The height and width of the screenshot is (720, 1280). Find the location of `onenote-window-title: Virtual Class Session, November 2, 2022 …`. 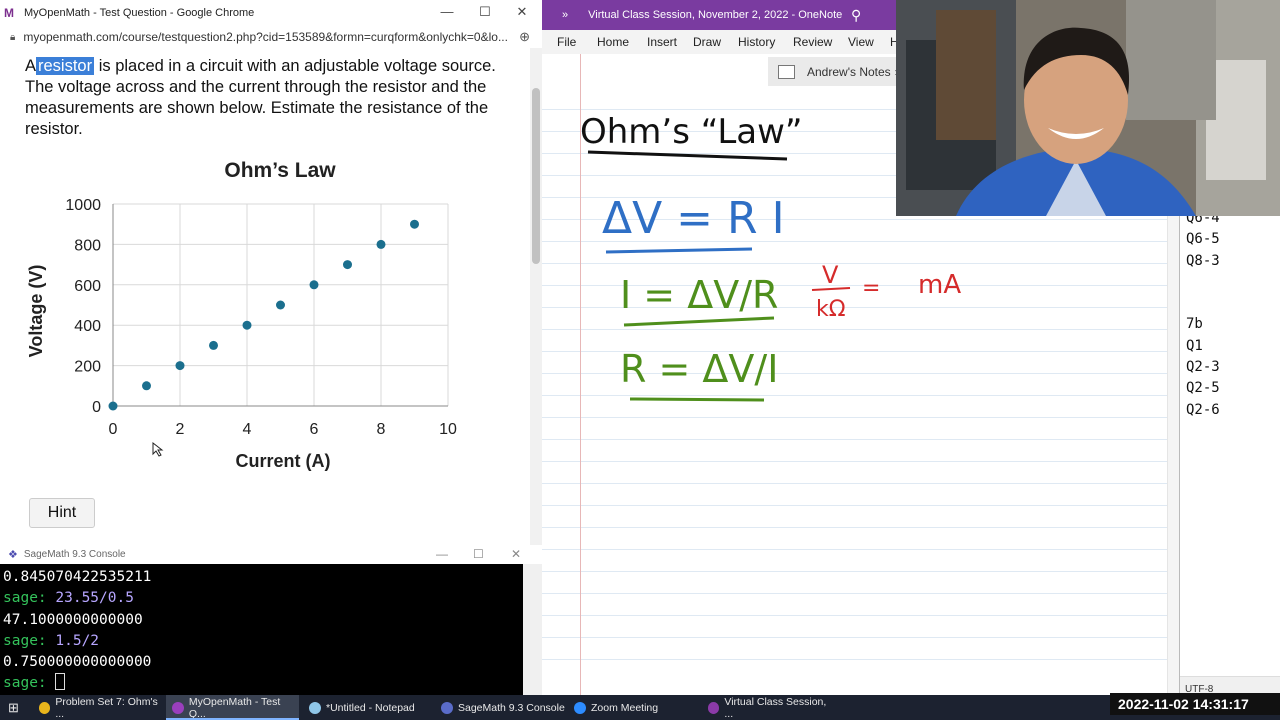

onenote-window-title: Virtual Class Session, November 2, 2022 … is located at coordinates (715, 15).